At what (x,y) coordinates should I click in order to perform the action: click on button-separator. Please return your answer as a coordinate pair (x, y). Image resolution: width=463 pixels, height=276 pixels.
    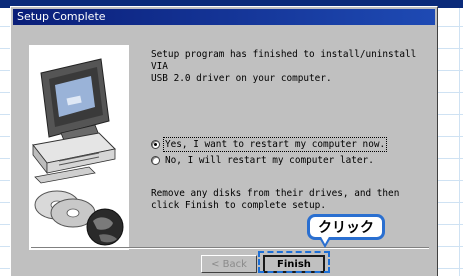
    Looking at the image, I should click on (230, 248).